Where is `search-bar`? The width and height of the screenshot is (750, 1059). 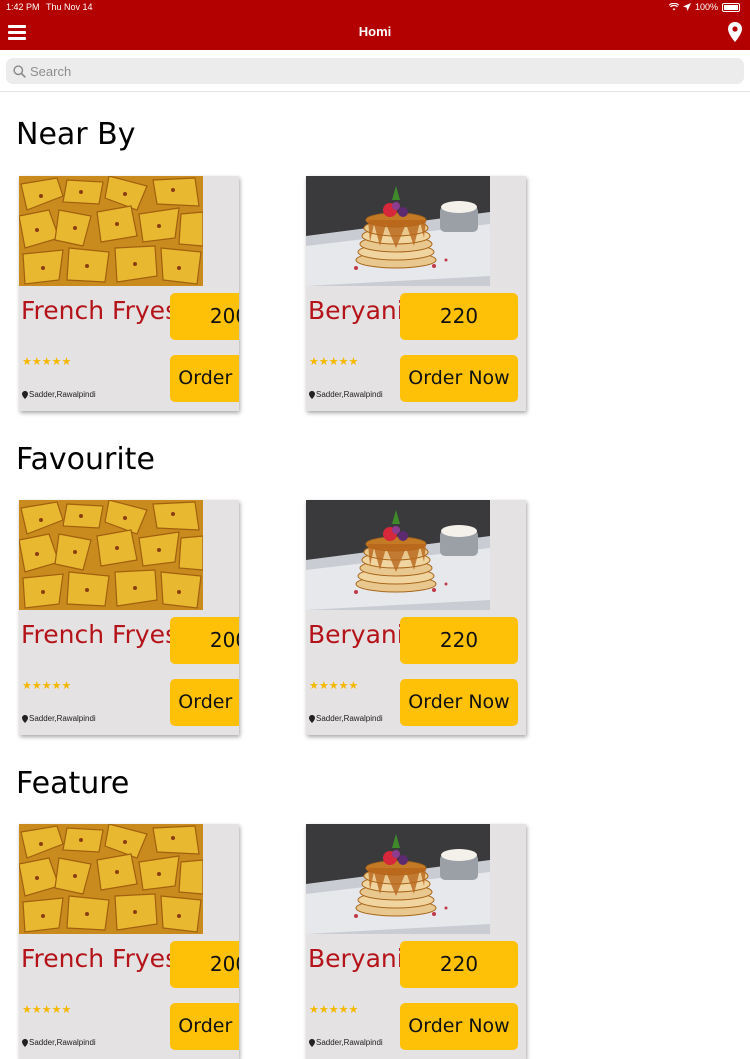
search-bar is located at coordinates (375, 71).